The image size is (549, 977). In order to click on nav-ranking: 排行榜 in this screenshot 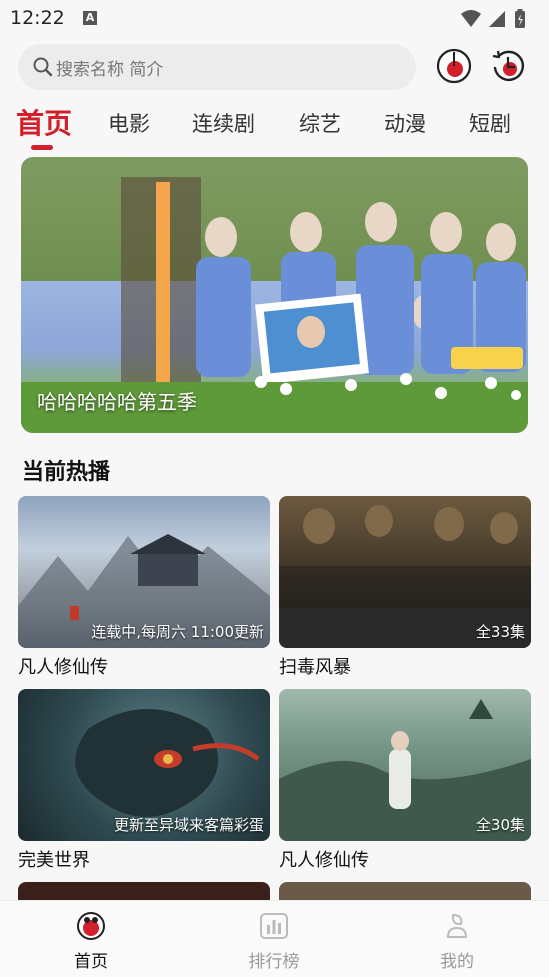, I will do `click(274, 941)`.